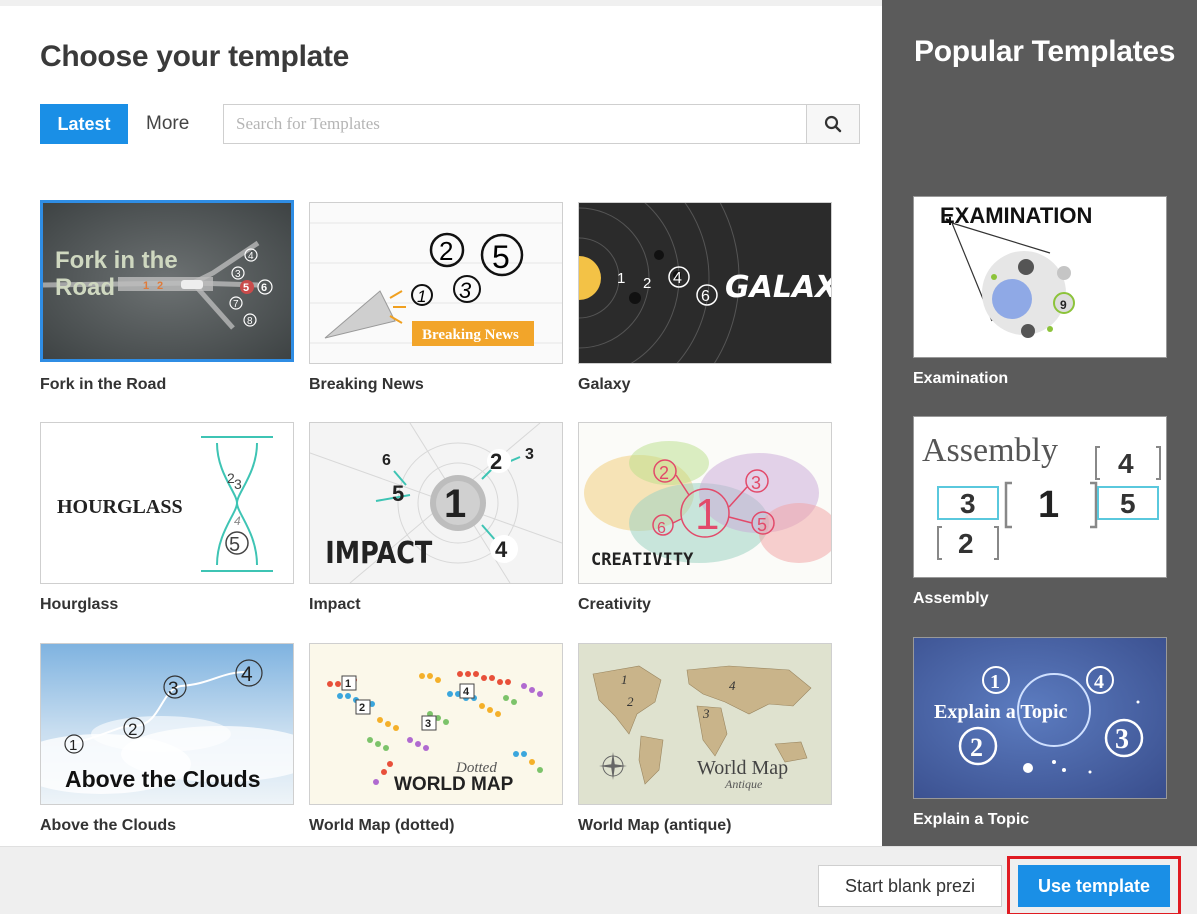 Image resolution: width=1197 pixels, height=914 pixels. I want to click on examination-preview: EXAMINATION 9, so click(1040, 277).